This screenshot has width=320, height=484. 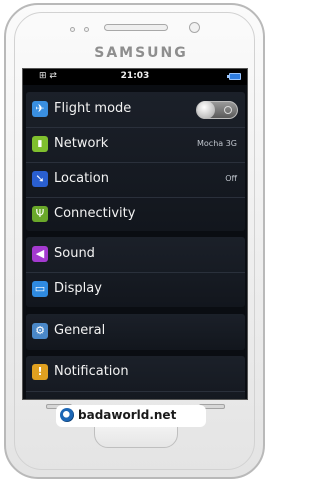 I want to click on watermark: badaworld.net, so click(x=131, y=416).